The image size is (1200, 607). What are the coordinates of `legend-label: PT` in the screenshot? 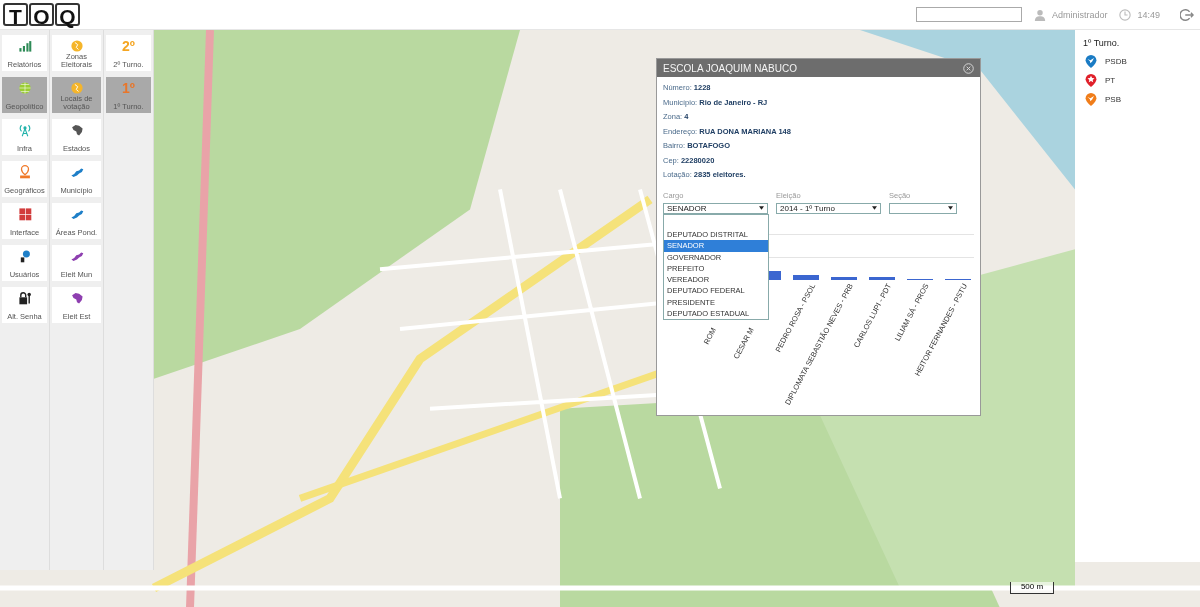 It's located at (1110, 80).